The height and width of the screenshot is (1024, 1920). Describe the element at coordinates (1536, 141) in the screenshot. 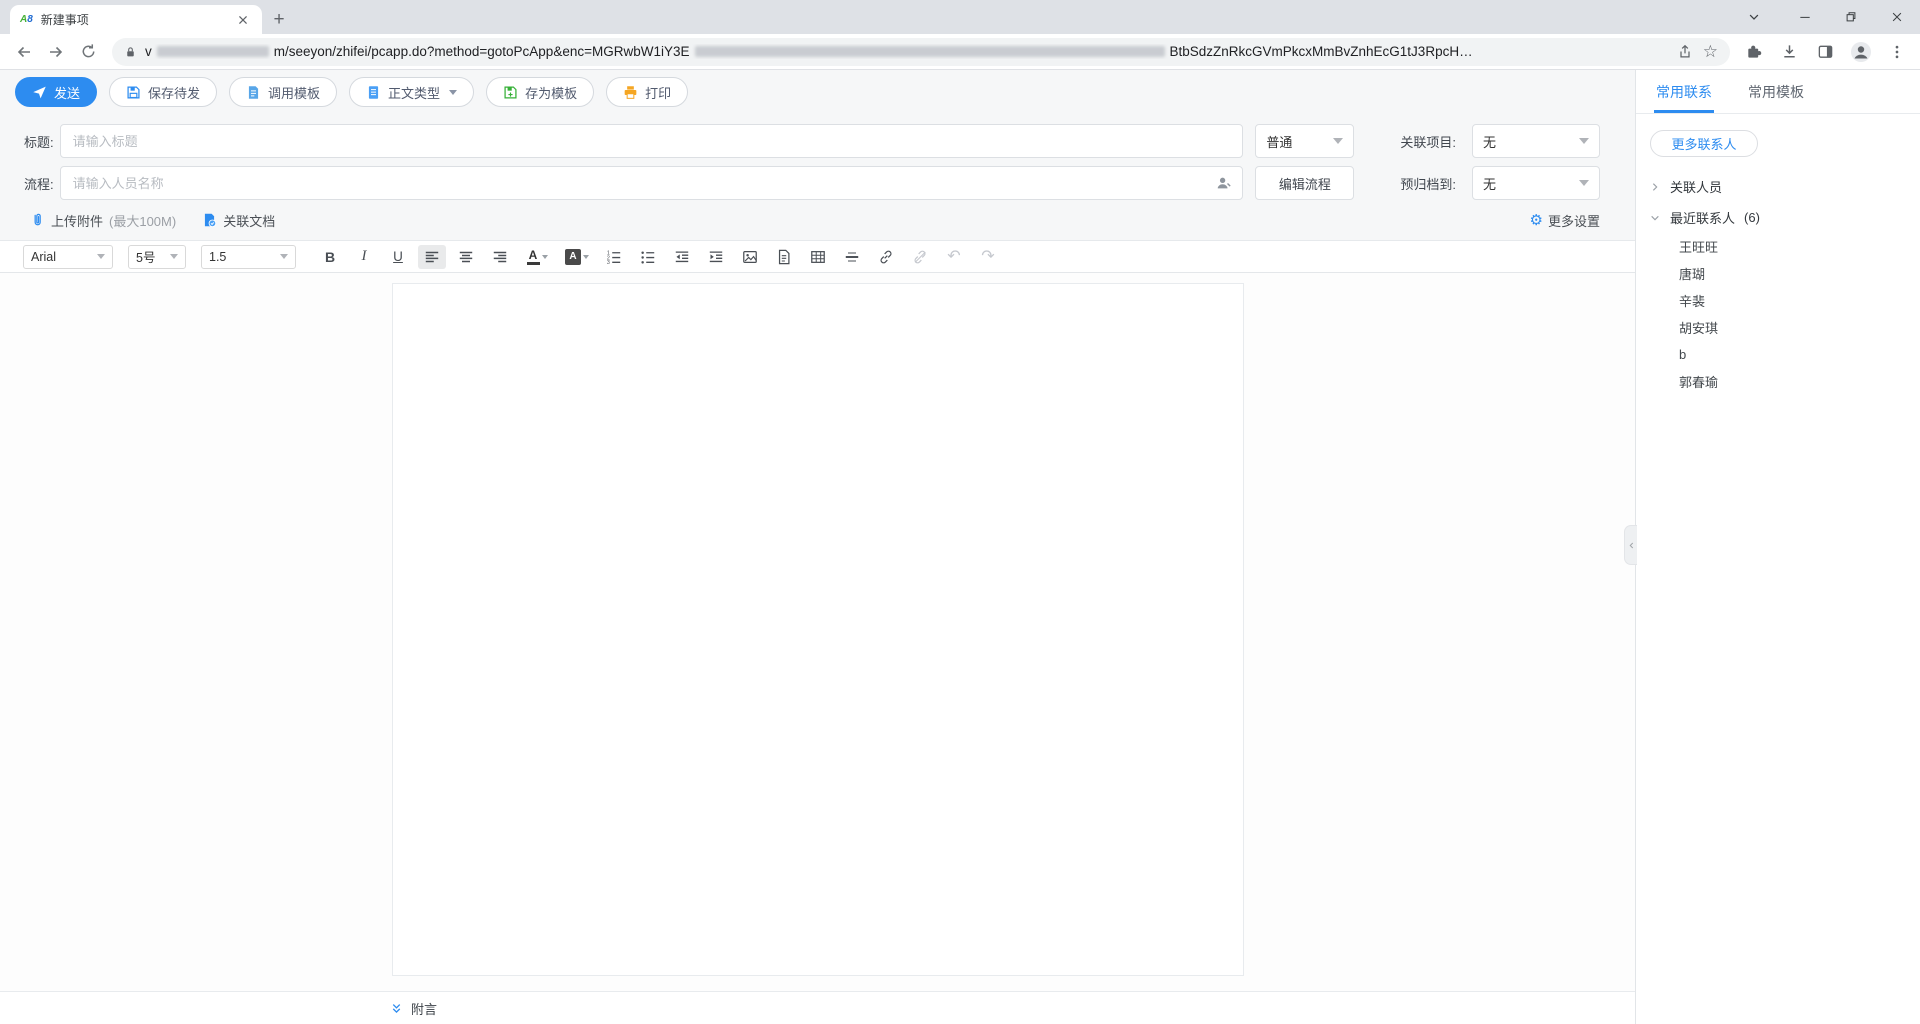

I see `related-project-select: 无` at that location.